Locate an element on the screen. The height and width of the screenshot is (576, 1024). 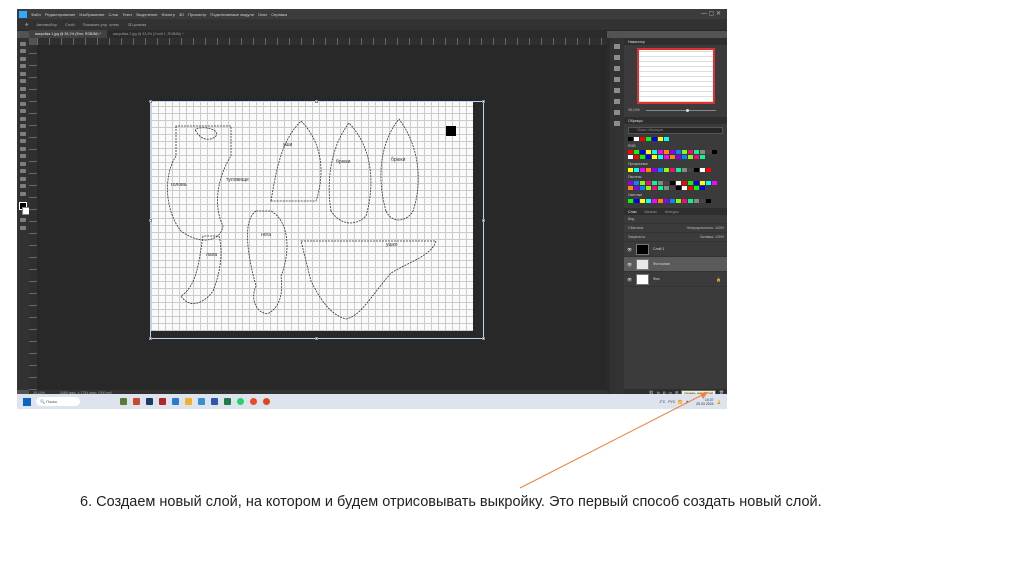
pointer-arrow is located at coordinates (614, 440).